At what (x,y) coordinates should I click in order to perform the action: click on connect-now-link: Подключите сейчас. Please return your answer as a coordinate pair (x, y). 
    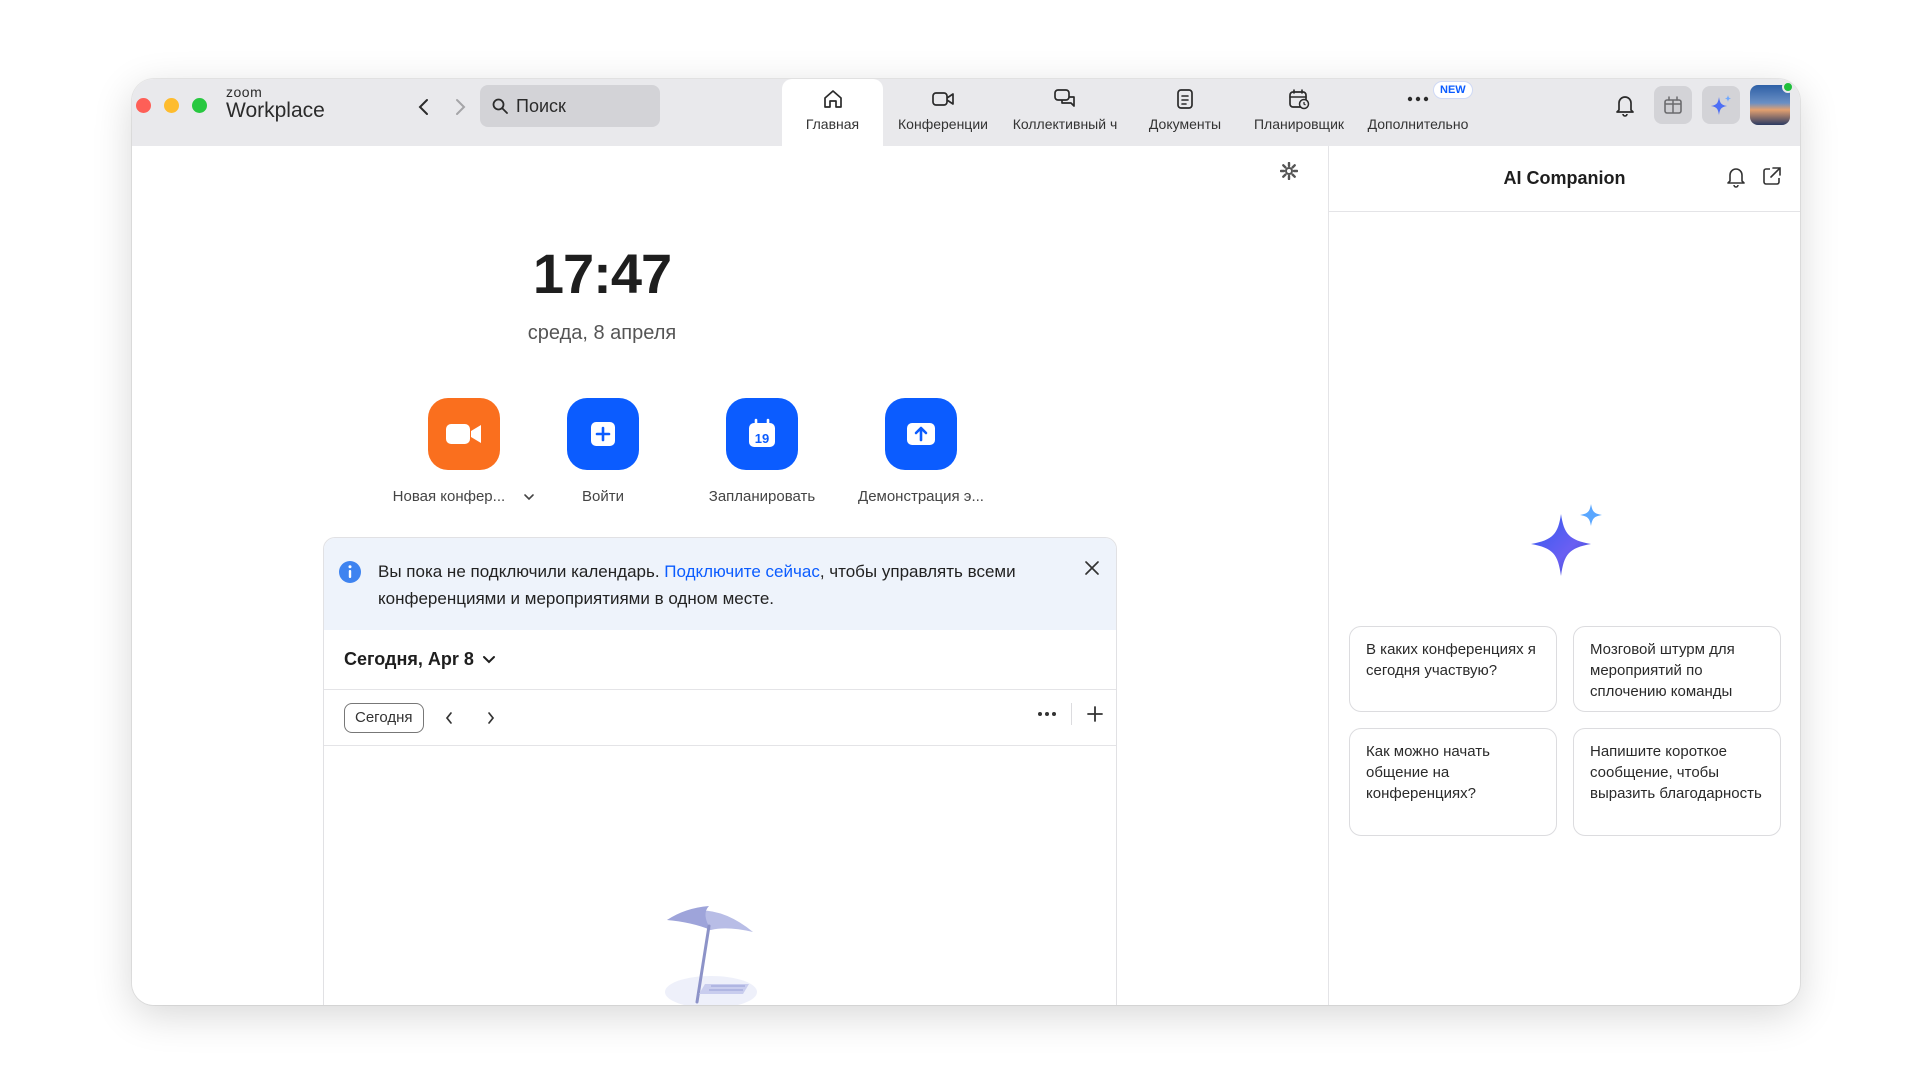
    Looking at the image, I should click on (742, 571).